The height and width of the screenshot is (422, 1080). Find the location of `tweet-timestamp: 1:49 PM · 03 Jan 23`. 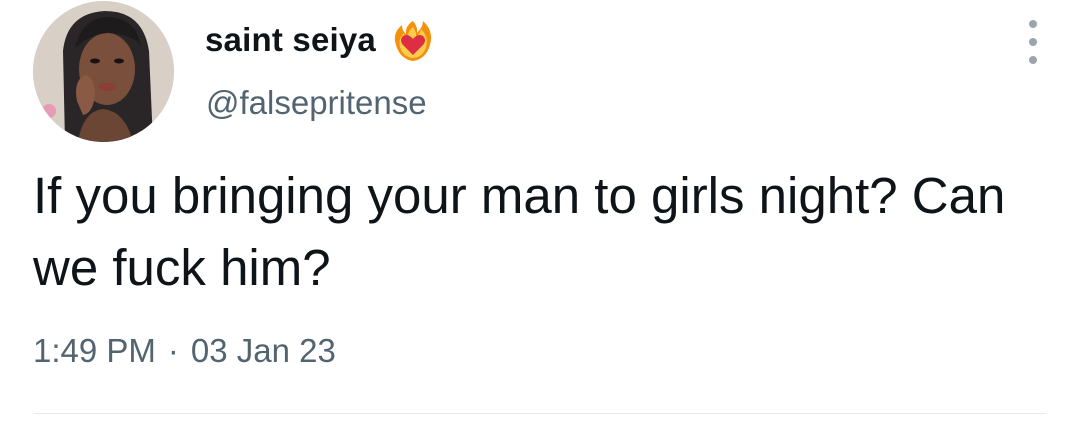

tweet-timestamp: 1:49 PM · 03 Jan 23 is located at coordinates (184, 351).